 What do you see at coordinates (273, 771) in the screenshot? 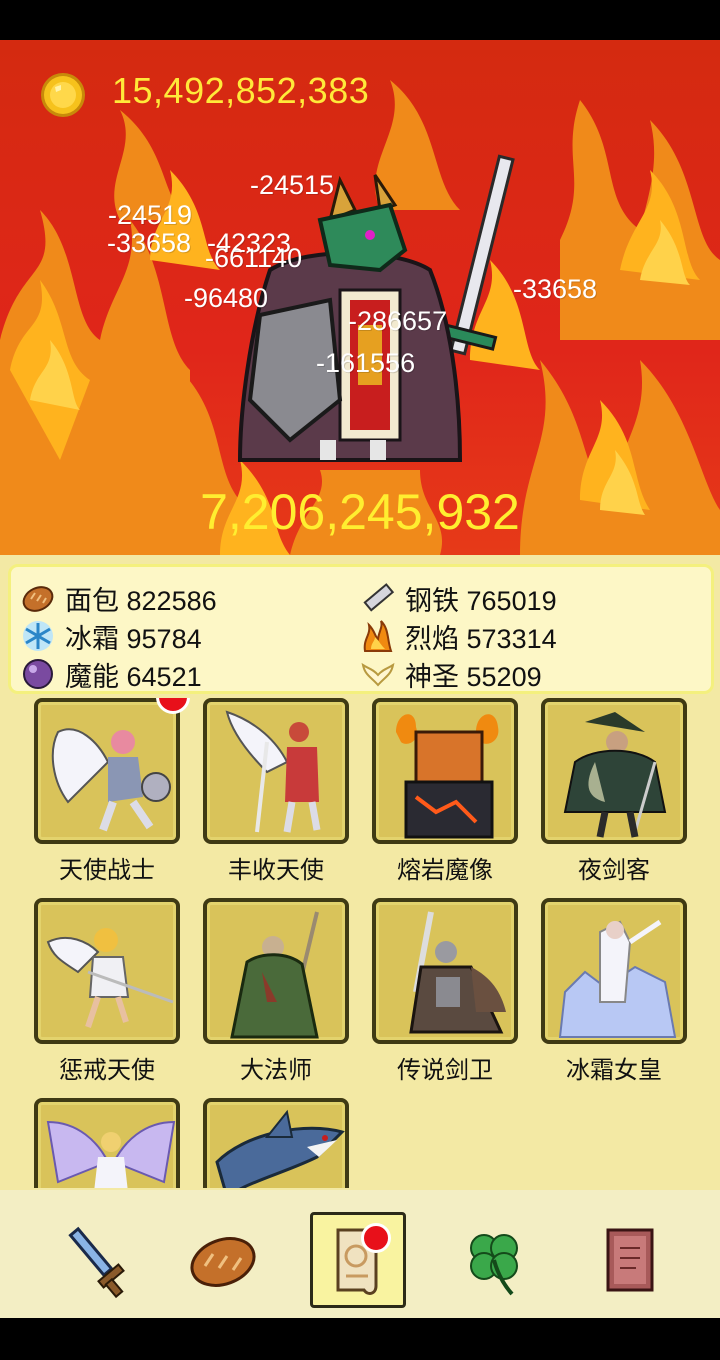
I see `harvest-angel-portrait` at bounding box center [273, 771].